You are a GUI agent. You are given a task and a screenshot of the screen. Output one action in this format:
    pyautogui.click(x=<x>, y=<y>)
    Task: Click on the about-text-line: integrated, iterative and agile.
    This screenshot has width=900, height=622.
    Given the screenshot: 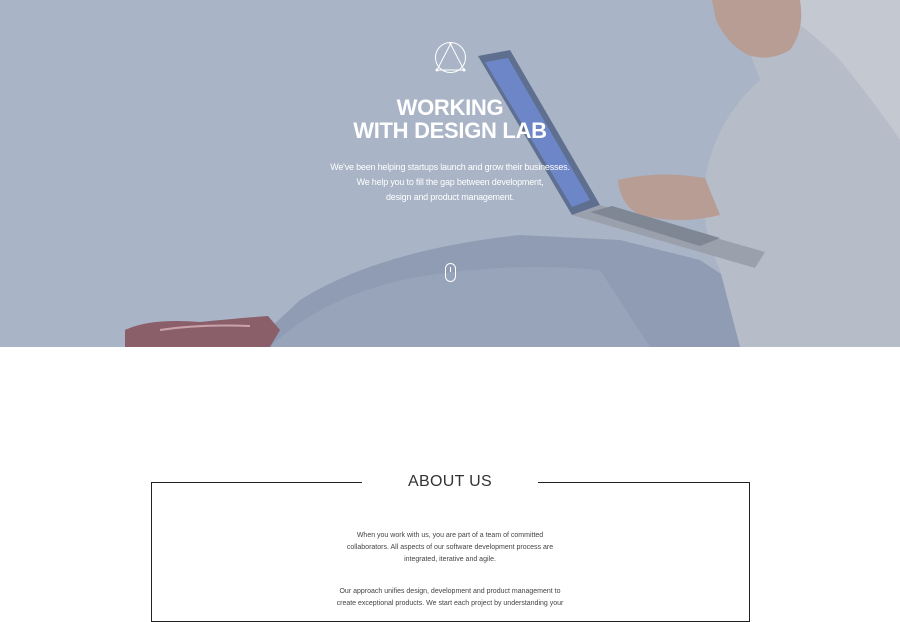 What is the action you would take?
    pyautogui.click(x=450, y=559)
    